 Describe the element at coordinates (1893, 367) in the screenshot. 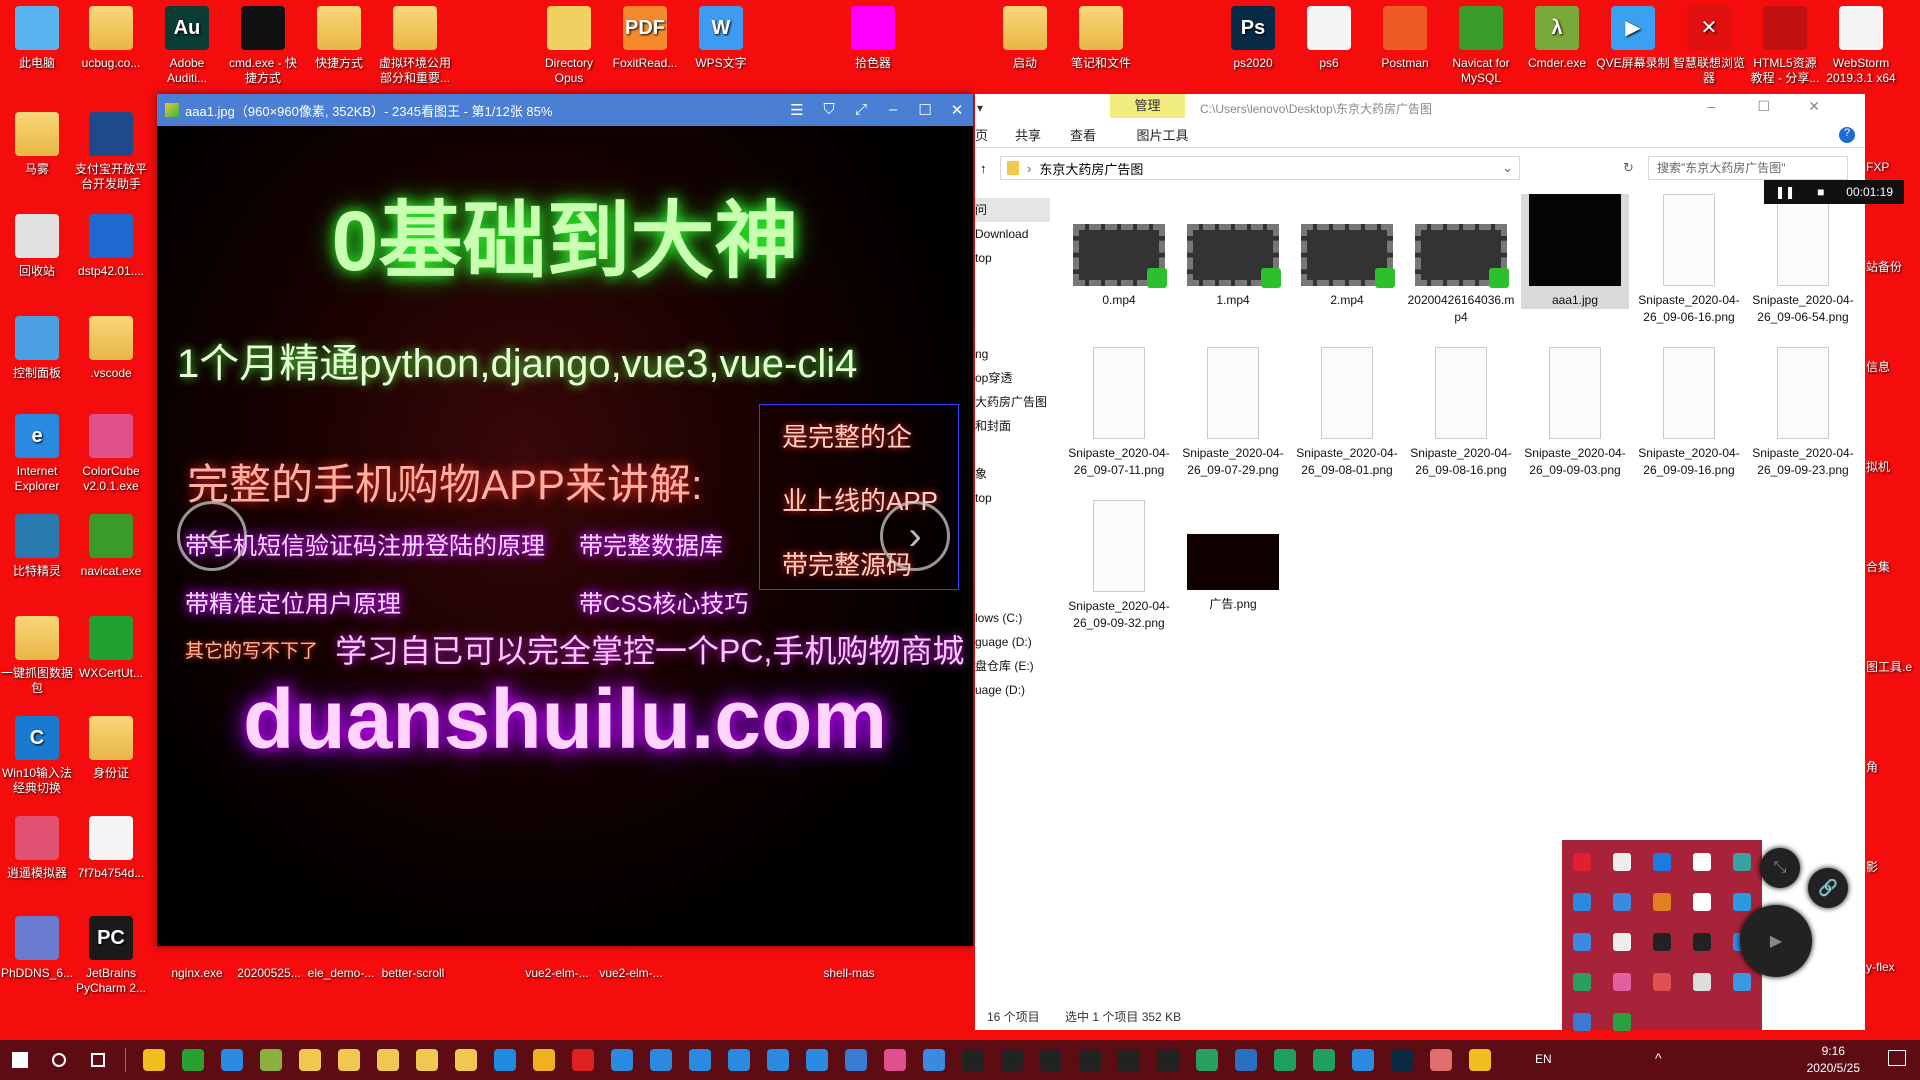

I see `desktop-icon-label: 信息` at that location.